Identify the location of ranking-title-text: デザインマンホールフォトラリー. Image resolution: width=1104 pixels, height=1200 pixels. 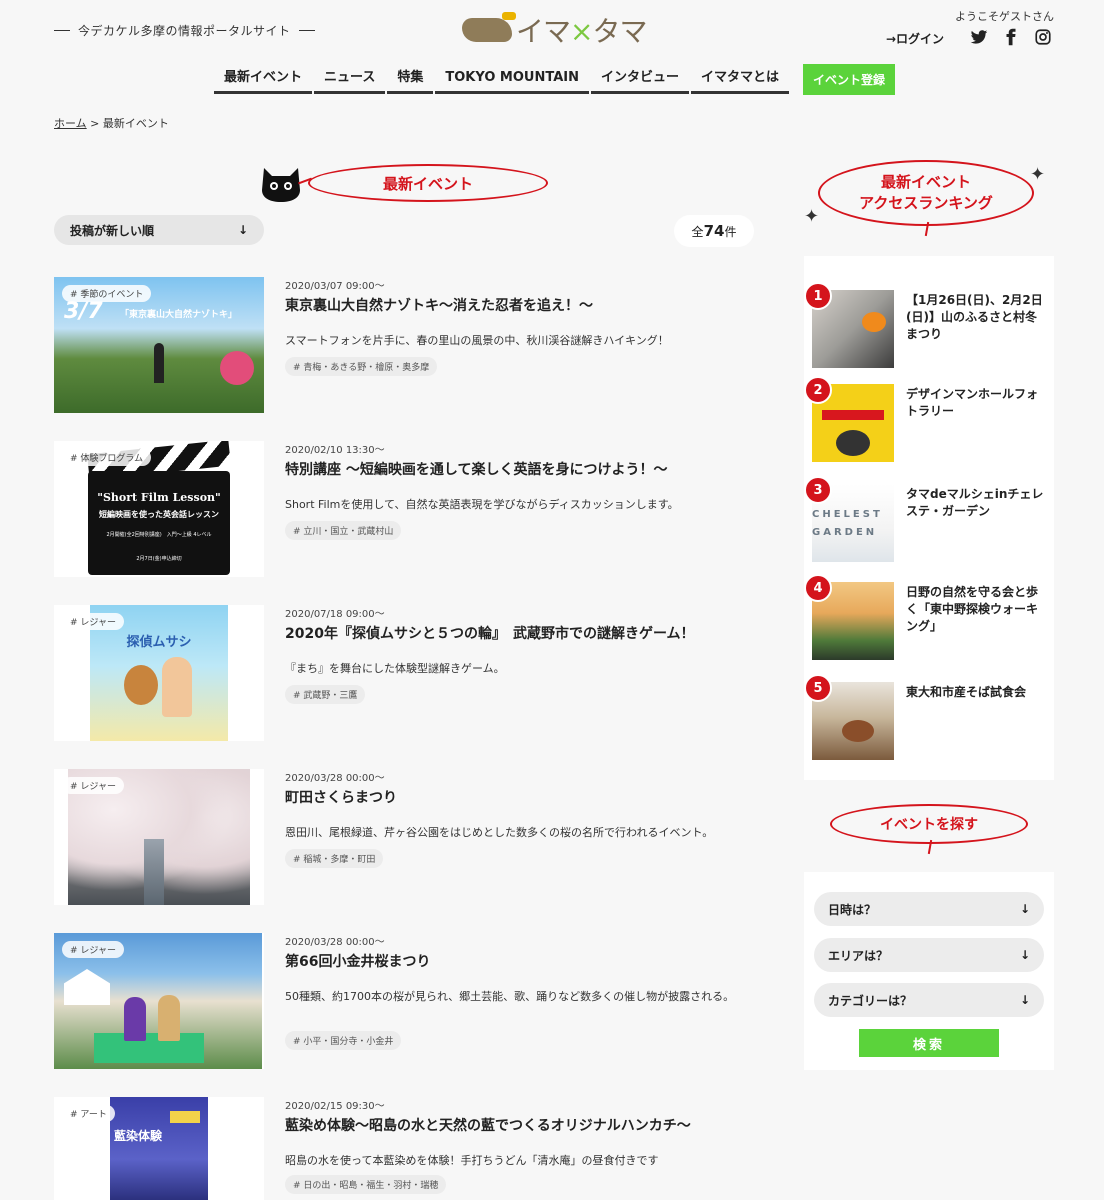
(976, 403).